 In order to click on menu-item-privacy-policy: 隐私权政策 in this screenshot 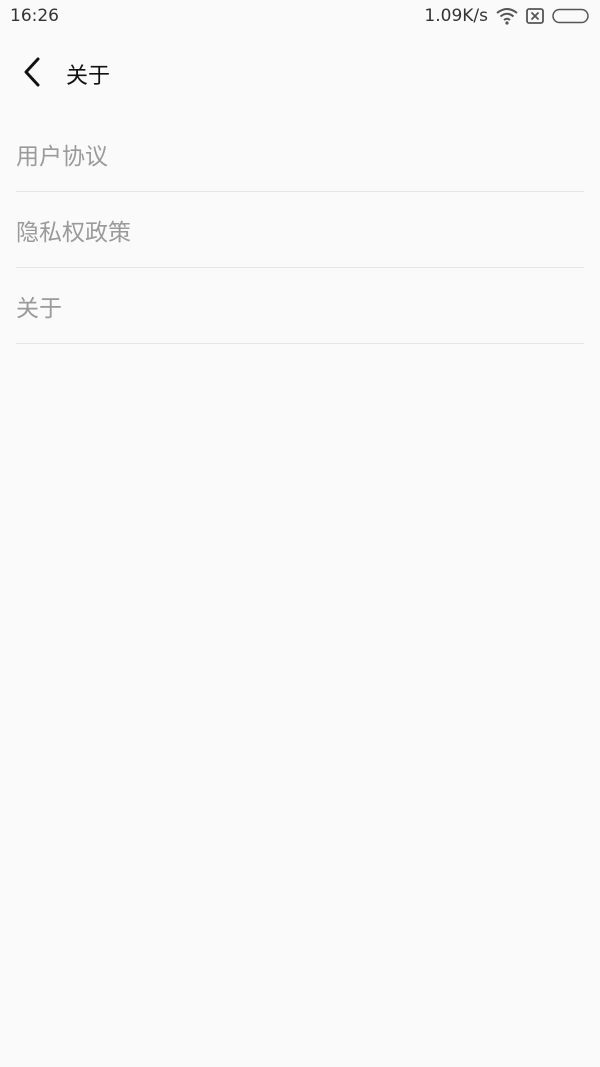, I will do `click(300, 230)`.